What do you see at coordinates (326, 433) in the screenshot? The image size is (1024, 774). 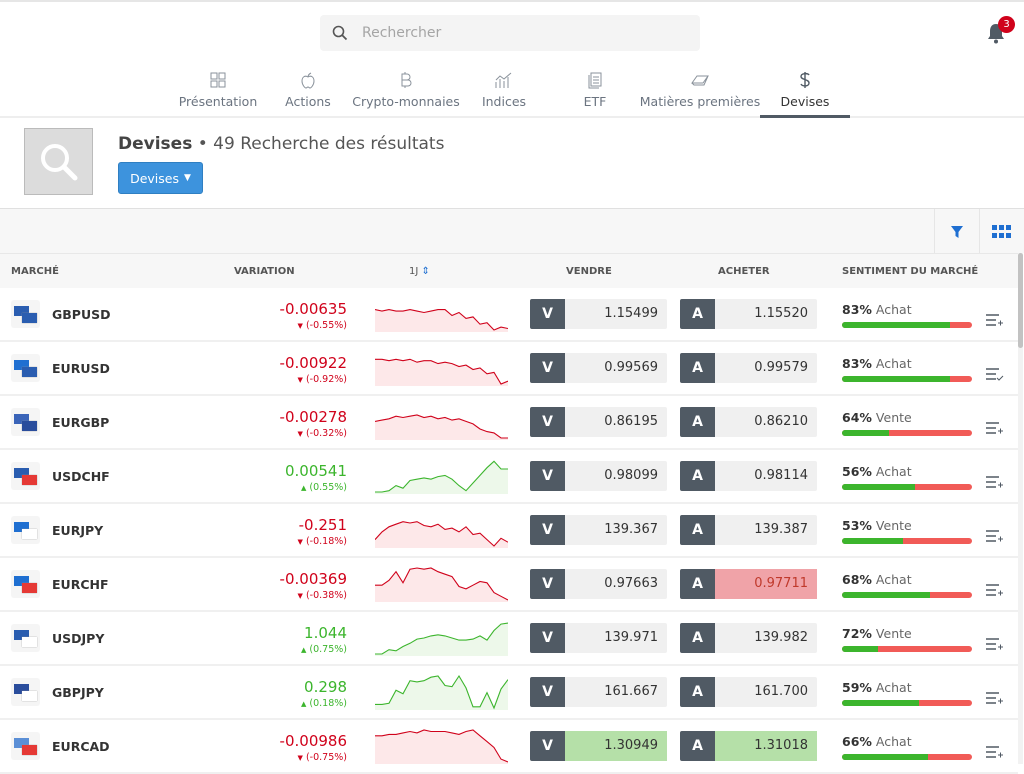 I see `change-percent: (-0.32%)` at bounding box center [326, 433].